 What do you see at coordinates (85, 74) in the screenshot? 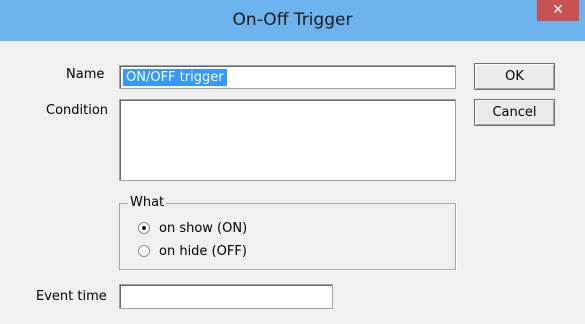
I see `name-label: Name` at bounding box center [85, 74].